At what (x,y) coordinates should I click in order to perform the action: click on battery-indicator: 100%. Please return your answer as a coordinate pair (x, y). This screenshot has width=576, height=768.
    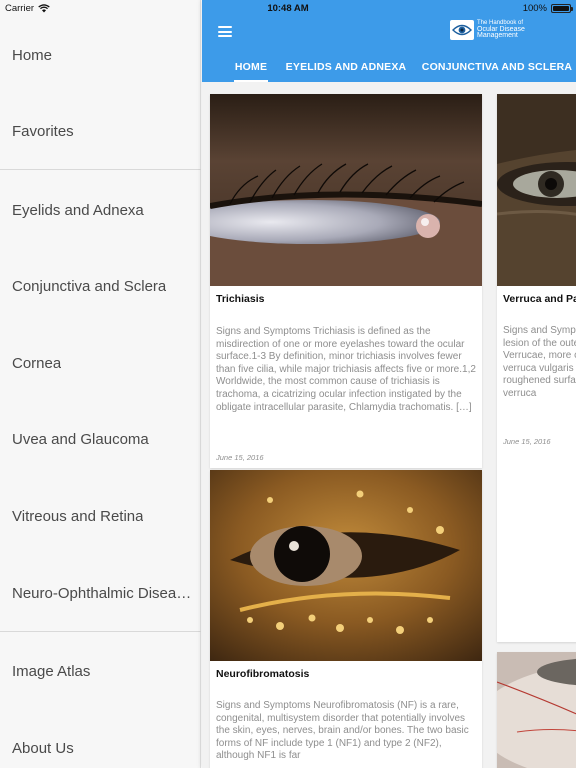
    Looking at the image, I should click on (547, 8).